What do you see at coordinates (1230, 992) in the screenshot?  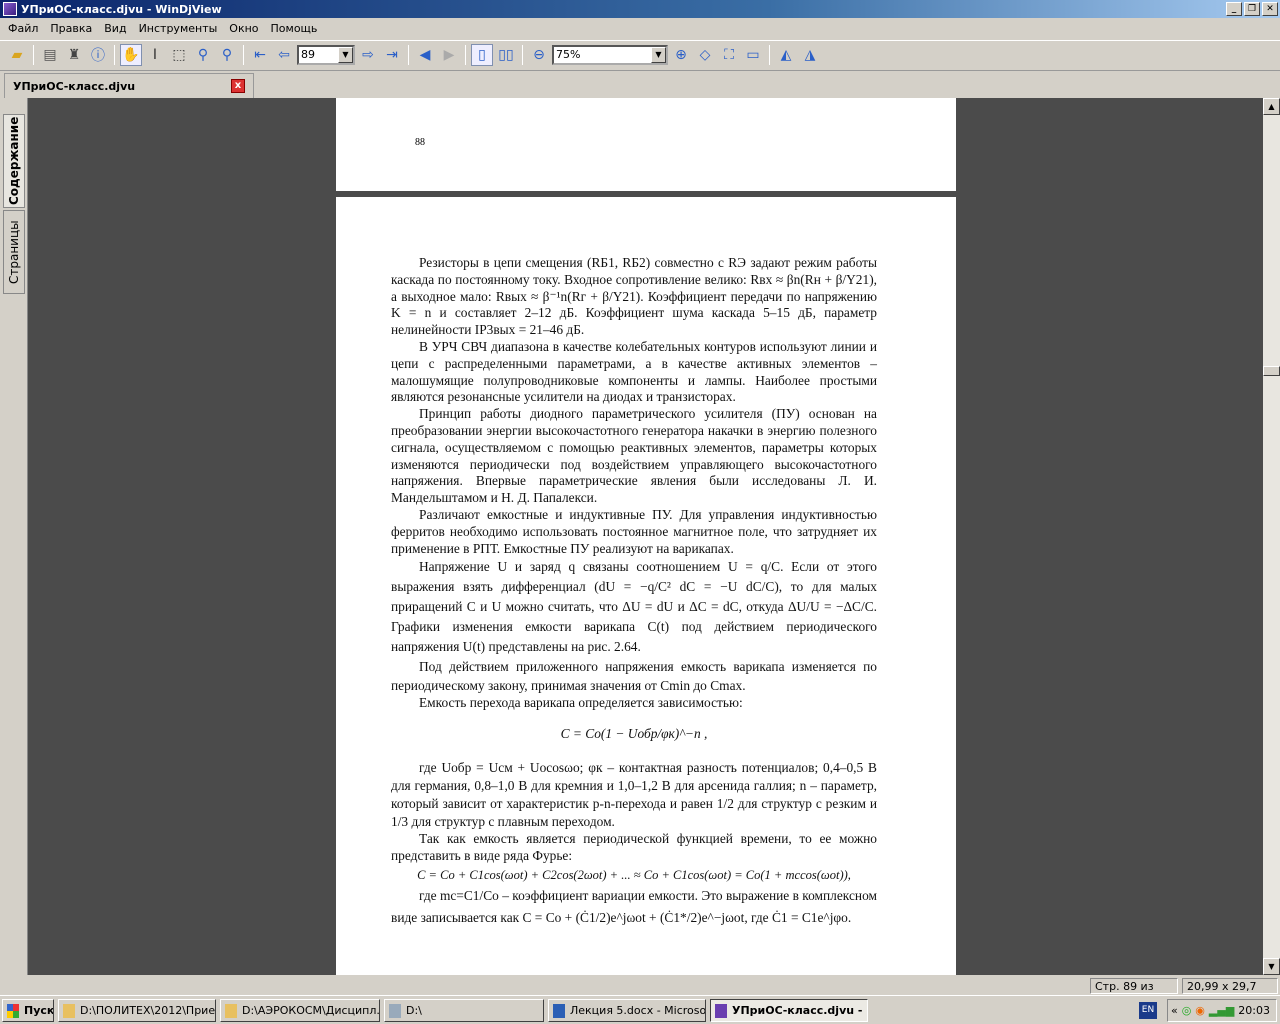 I see `status-page-size: 20,99 x 29,7 см` at bounding box center [1230, 992].